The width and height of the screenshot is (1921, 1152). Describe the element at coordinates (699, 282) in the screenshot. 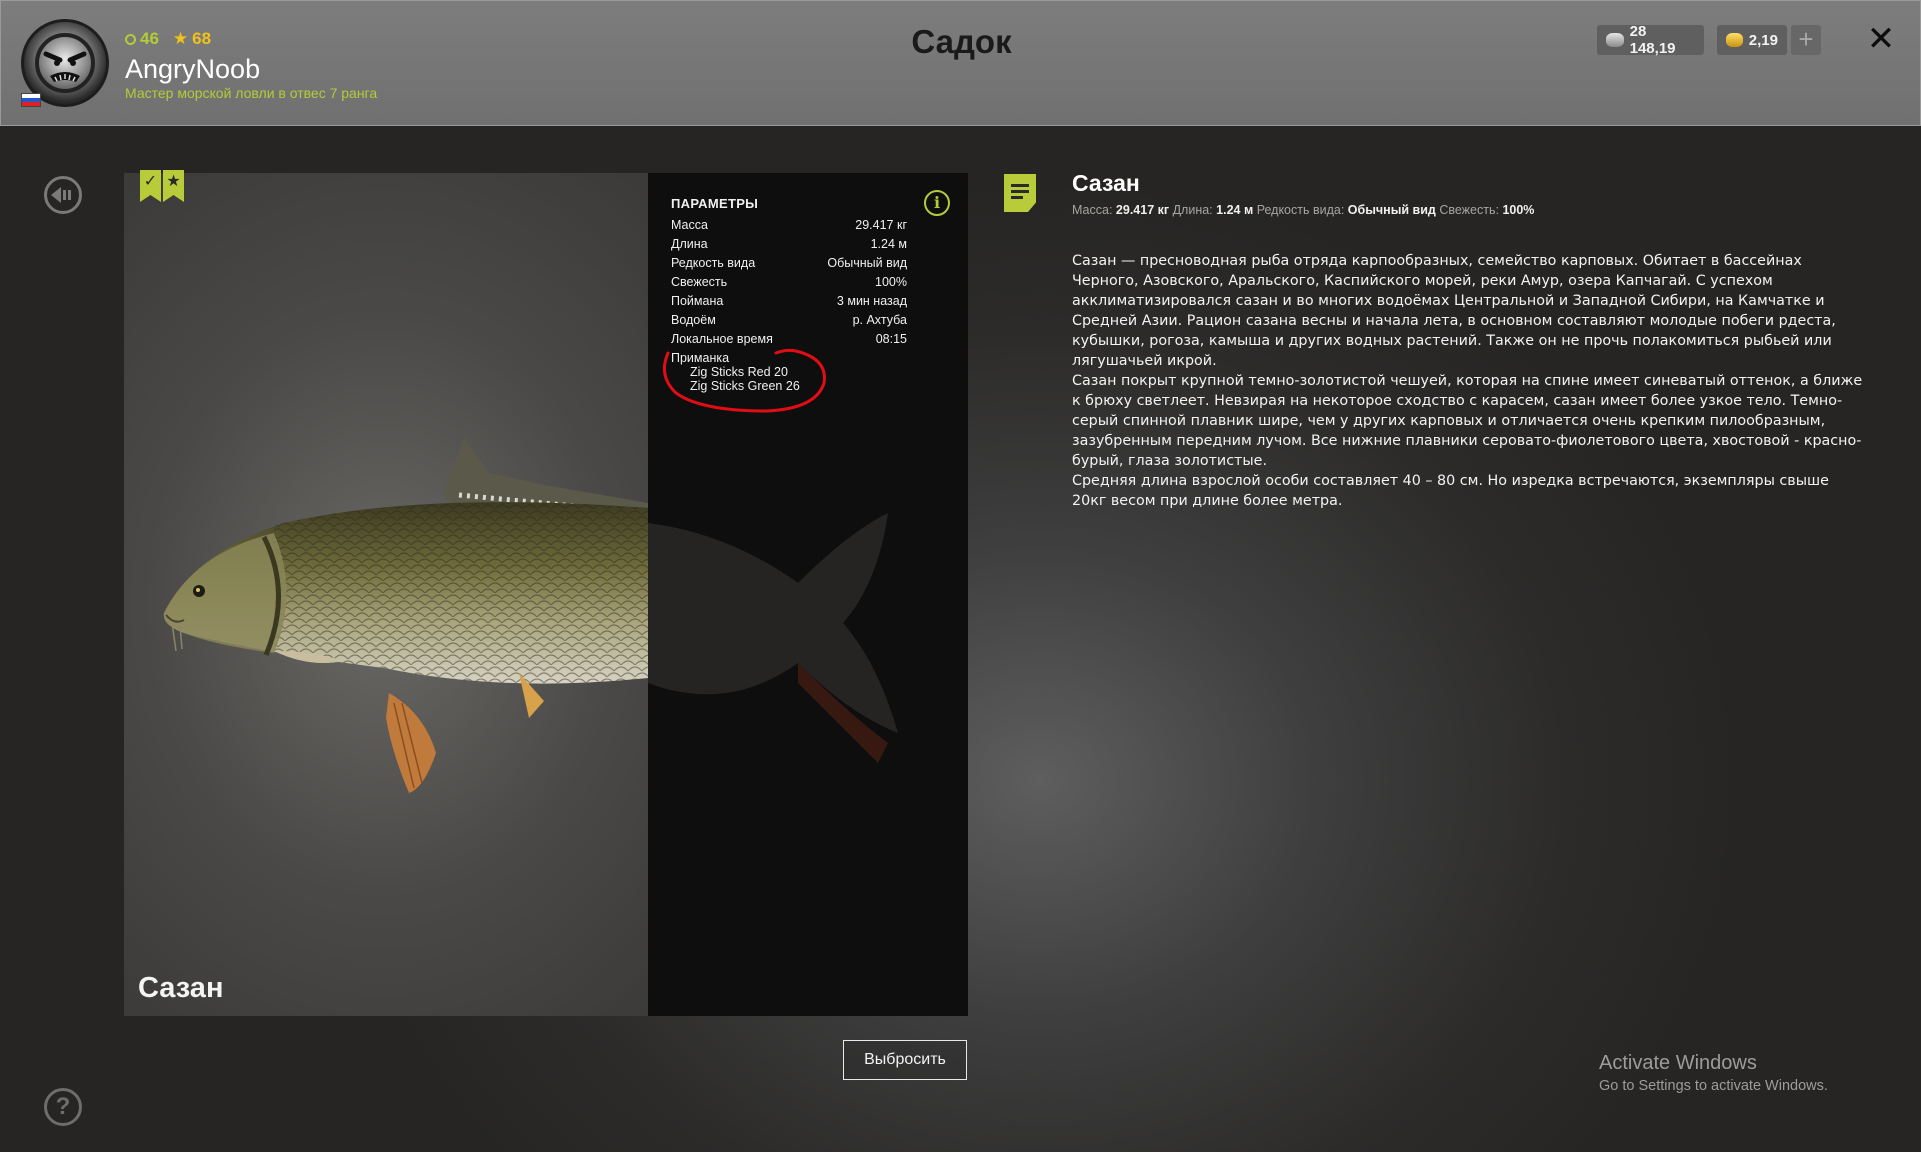

I see `param-label: Свежесть` at that location.